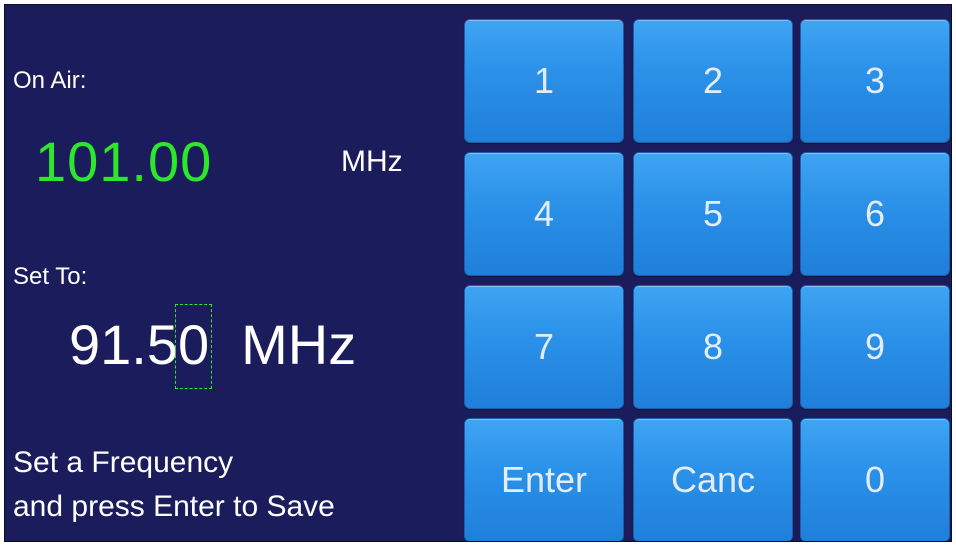 The height and width of the screenshot is (546, 956). I want to click on key-5-button: 5, so click(713, 214).